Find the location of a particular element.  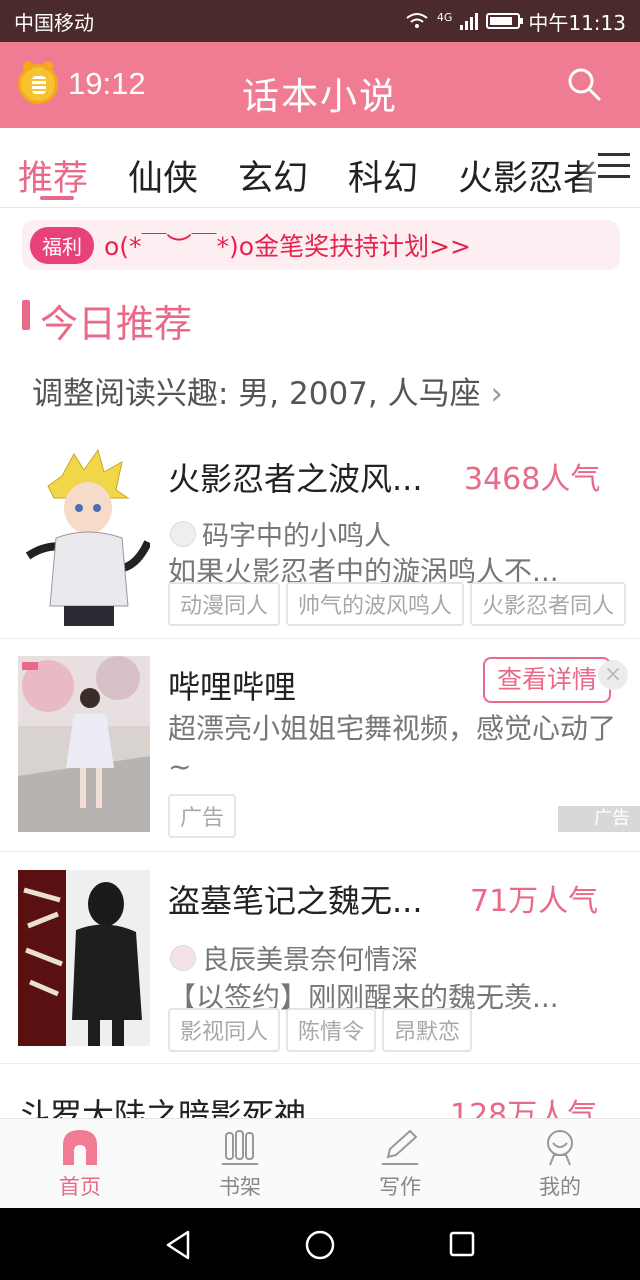

view-details-button: 查看详情 is located at coordinates (547, 680).